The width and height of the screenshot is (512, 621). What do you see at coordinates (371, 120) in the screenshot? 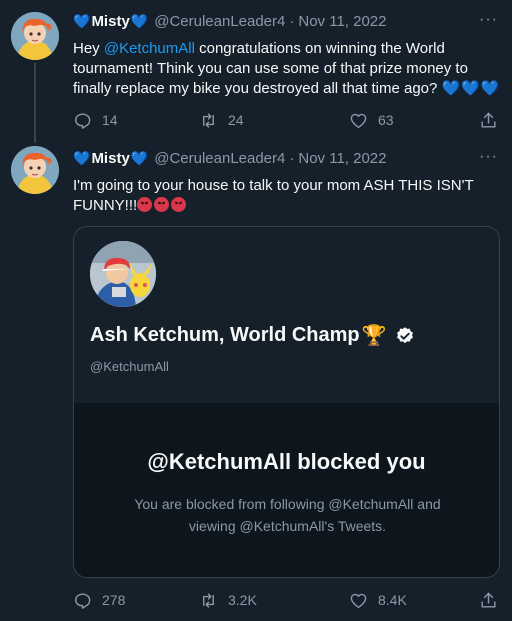
I see `like-button: 63` at bounding box center [371, 120].